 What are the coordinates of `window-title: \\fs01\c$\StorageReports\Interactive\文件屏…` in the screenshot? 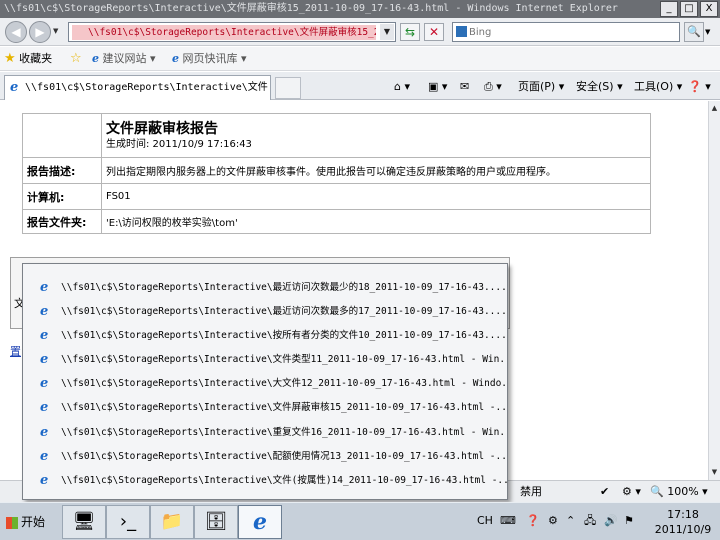 It's located at (311, 8).